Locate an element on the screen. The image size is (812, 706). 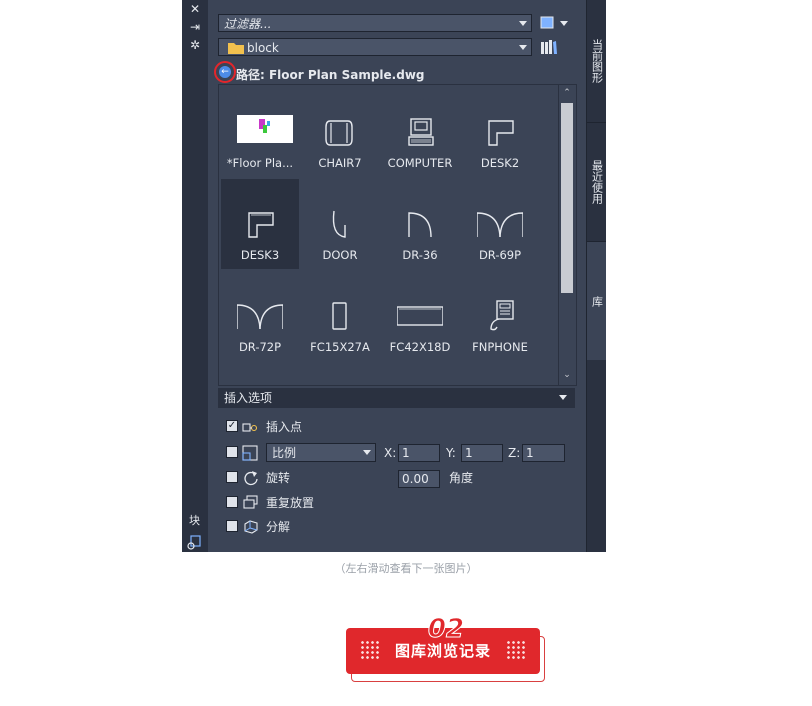
block-label: DR-72P is located at coordinates (260, 347).